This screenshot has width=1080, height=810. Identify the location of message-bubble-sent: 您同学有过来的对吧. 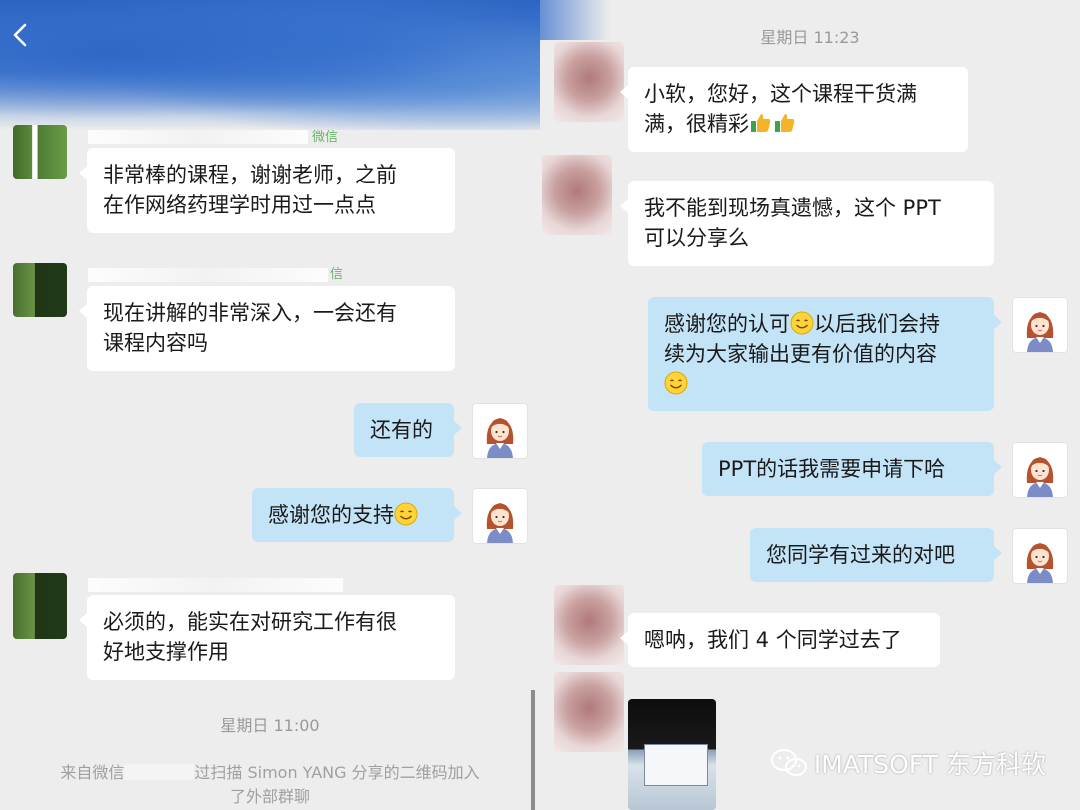
(876, 555).